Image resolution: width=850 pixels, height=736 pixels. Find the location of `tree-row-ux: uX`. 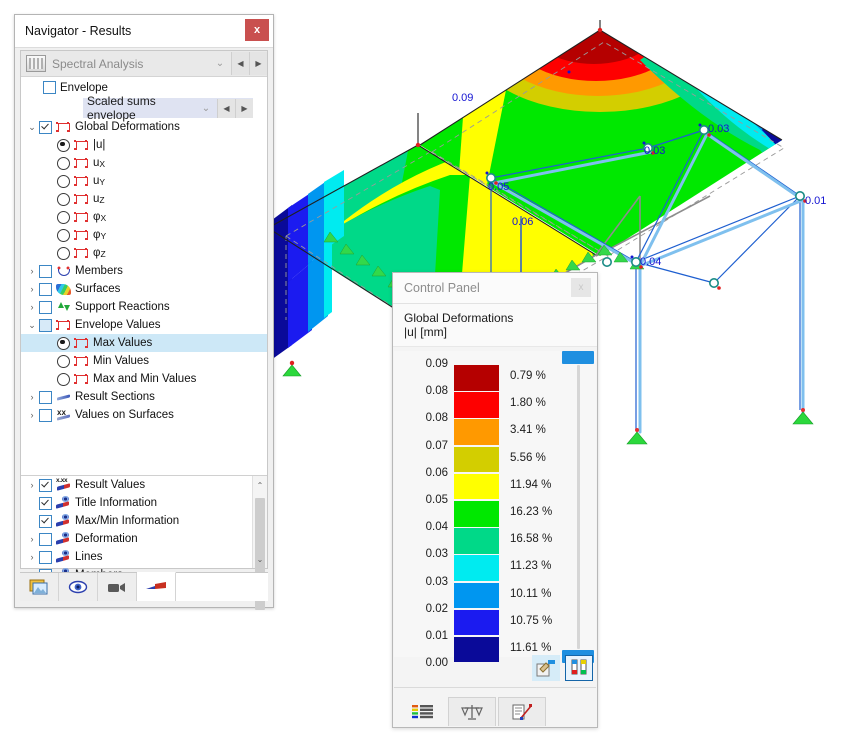

tree-row-ux: uX is located at coordinates (144, 163).